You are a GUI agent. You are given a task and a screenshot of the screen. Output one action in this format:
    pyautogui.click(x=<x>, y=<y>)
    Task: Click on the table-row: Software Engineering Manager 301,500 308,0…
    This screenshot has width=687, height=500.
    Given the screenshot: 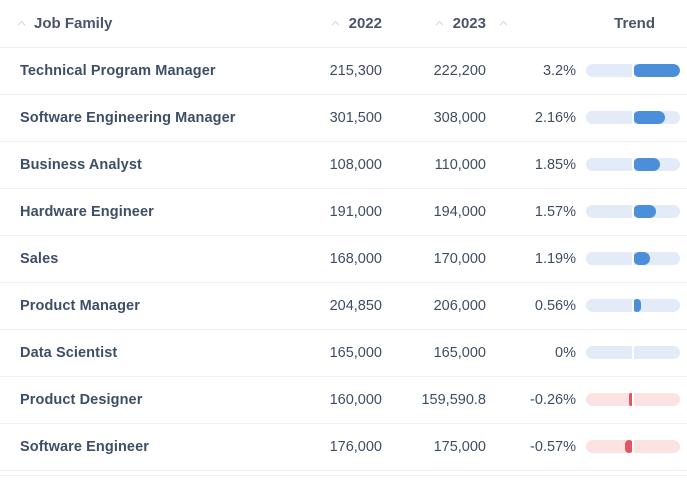 What is the action you would take?
    pyautogui.click(x=343, y=118)
    